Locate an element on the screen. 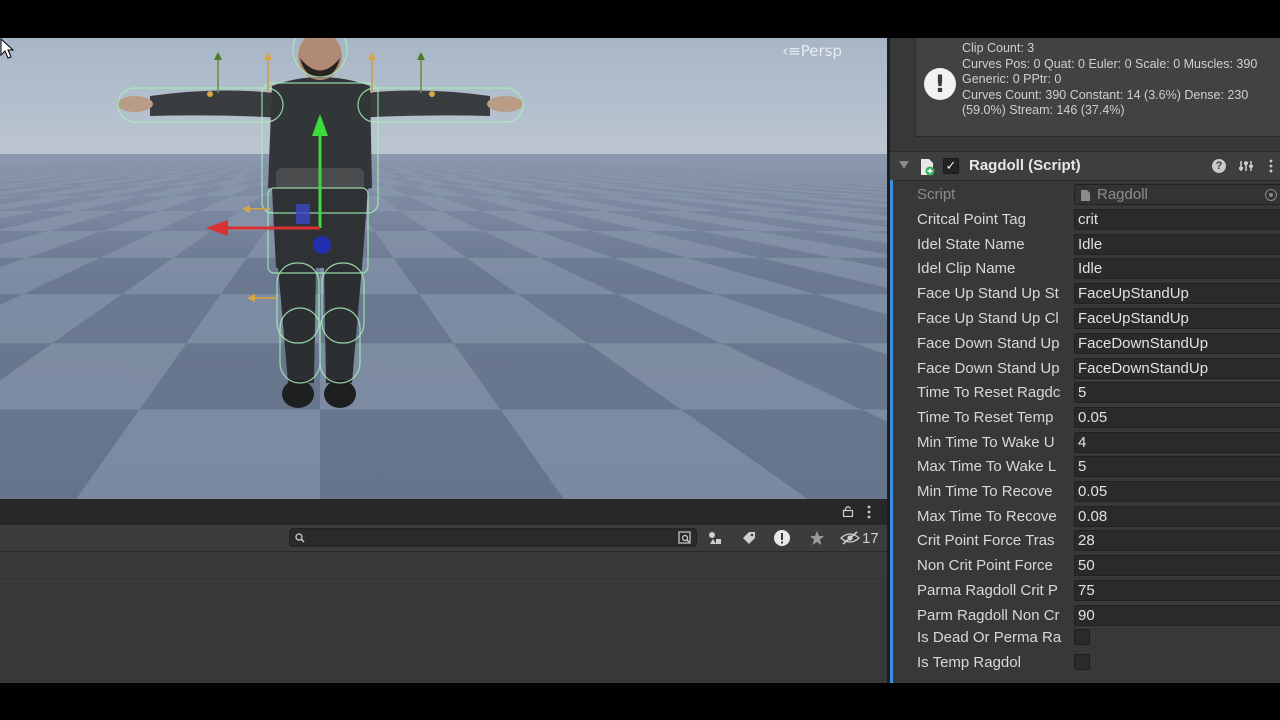  property-row: Is Temp Ragdol is located at coordinates (1097, 663).